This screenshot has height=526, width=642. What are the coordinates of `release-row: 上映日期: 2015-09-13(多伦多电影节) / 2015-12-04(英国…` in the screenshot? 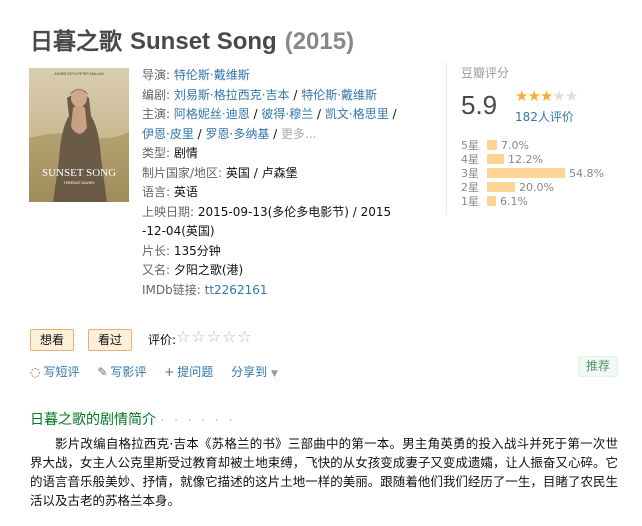 It's located at (267, 222).